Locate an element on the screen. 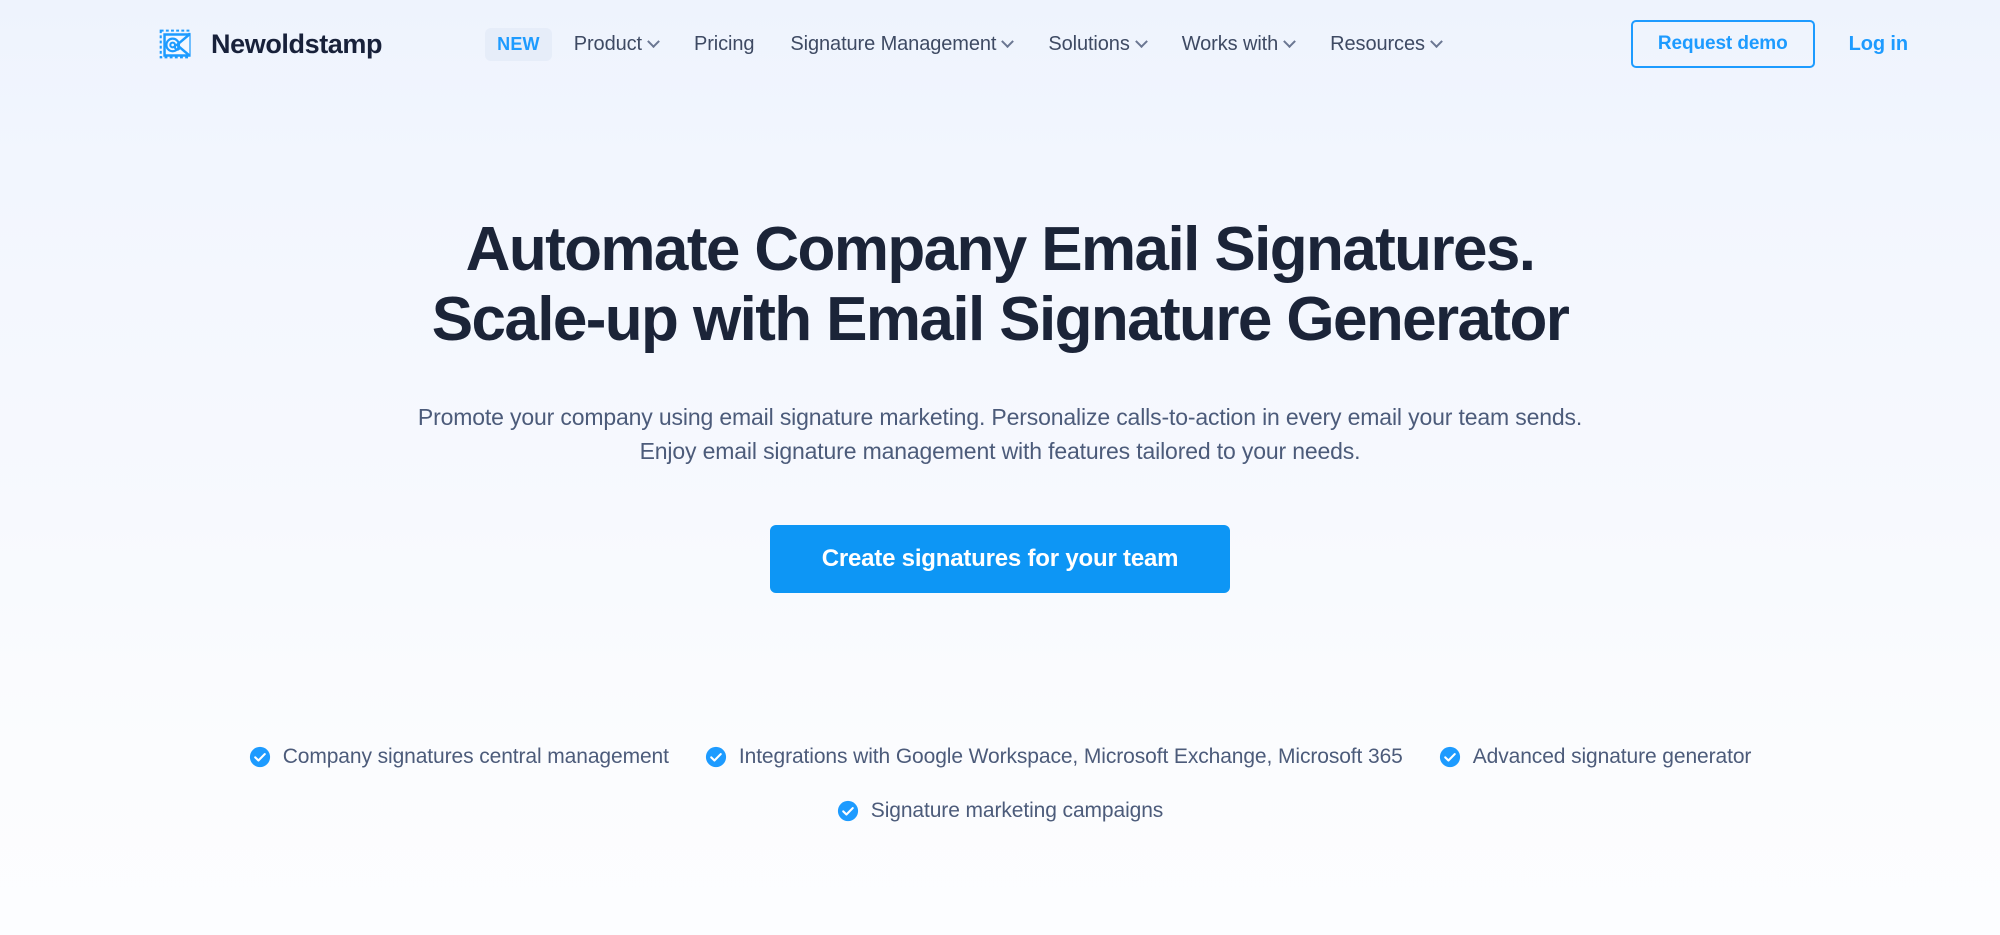  nav-item-product: Product is located at coordinates (616, 44).